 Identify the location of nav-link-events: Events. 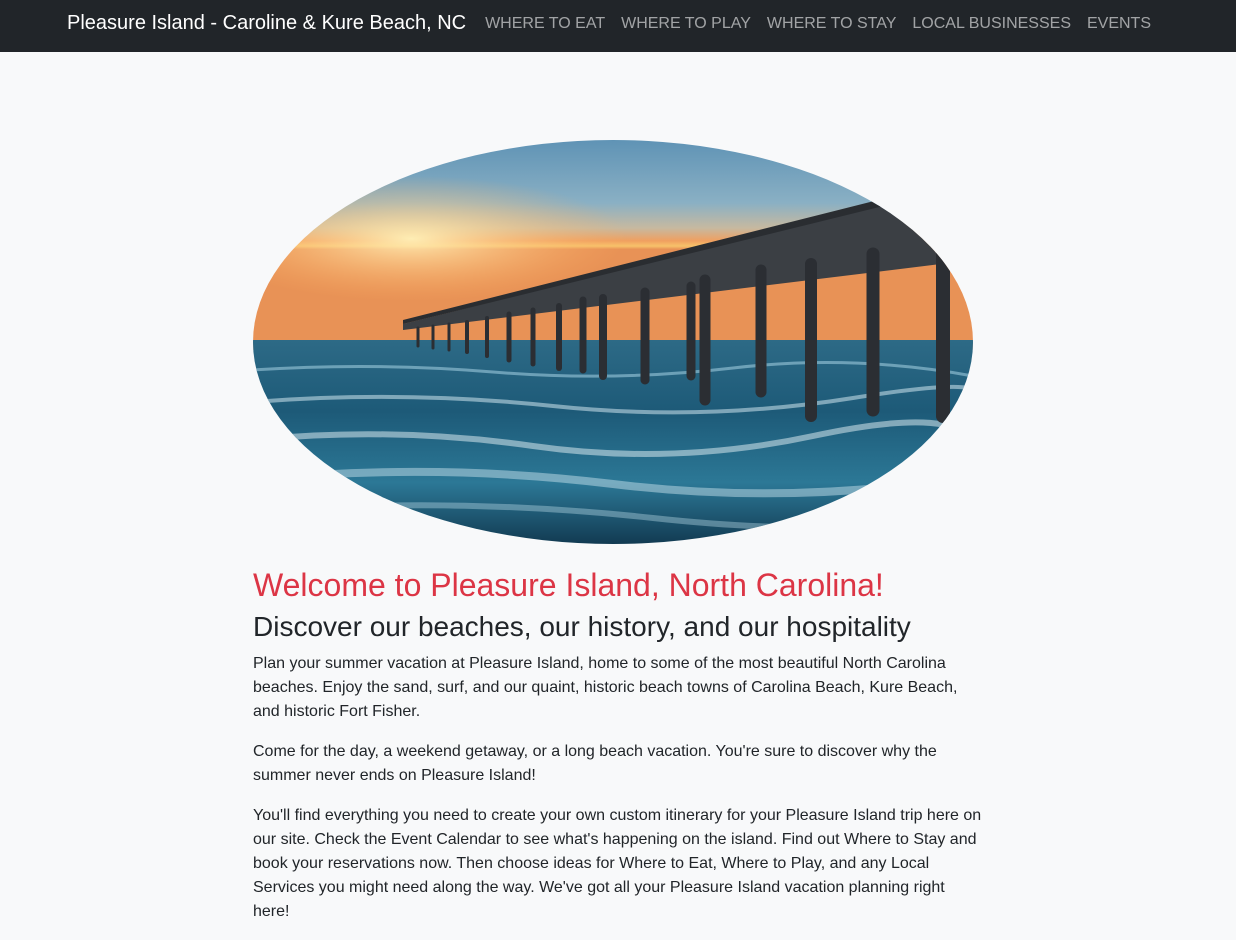
(1119, 24).